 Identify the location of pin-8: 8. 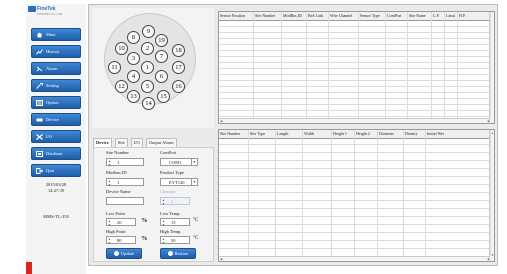
(133, 37).